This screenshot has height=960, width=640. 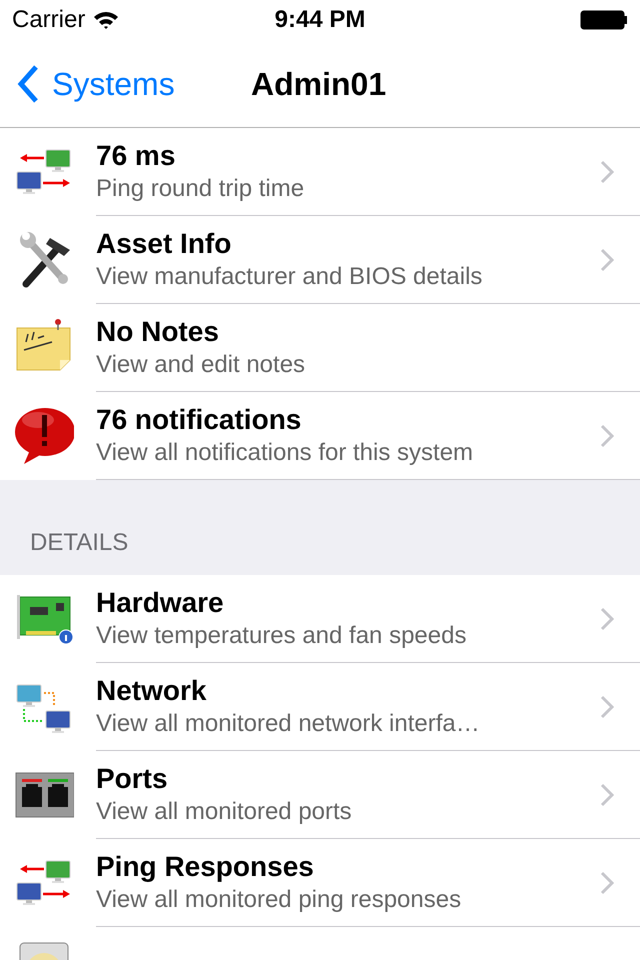 I want to click on row-title: Ping Responses, so click(x=205, y=867).